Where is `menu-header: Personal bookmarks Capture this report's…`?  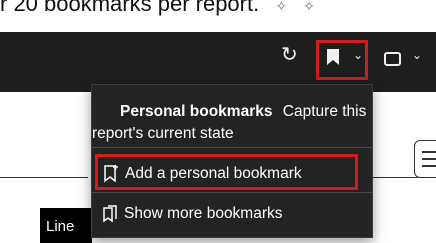
menu-header: Personal bookmarks Capture this report's… is located at coordinates (232, 123).